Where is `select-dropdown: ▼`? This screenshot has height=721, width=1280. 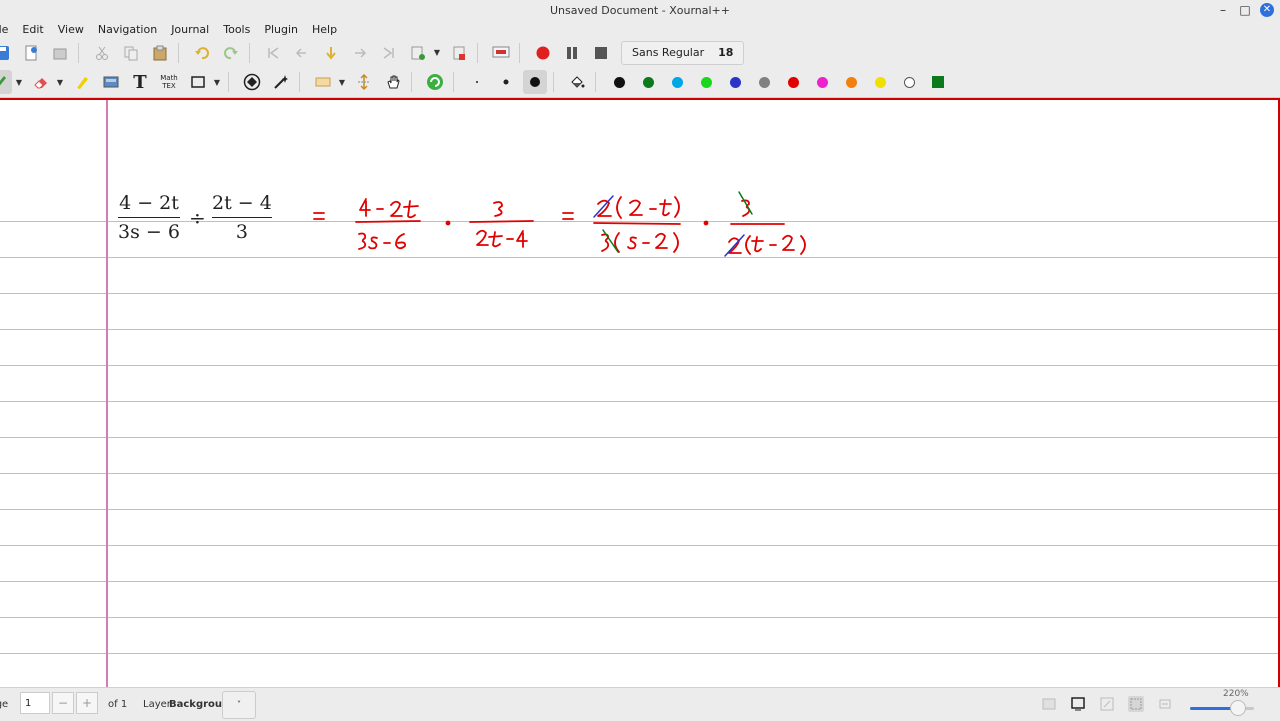 select-dropdown: ▼ is located at coordinates (342, 82).